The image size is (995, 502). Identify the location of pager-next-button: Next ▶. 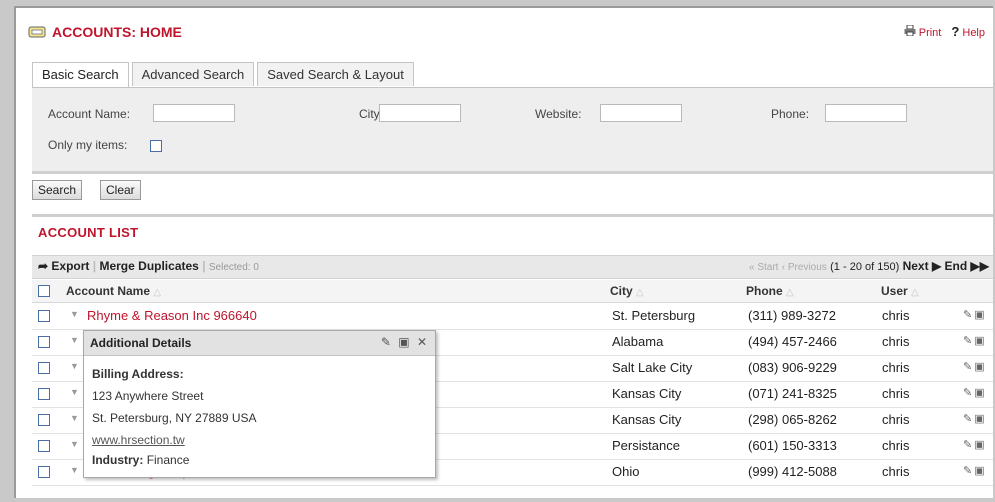
(922, 266).